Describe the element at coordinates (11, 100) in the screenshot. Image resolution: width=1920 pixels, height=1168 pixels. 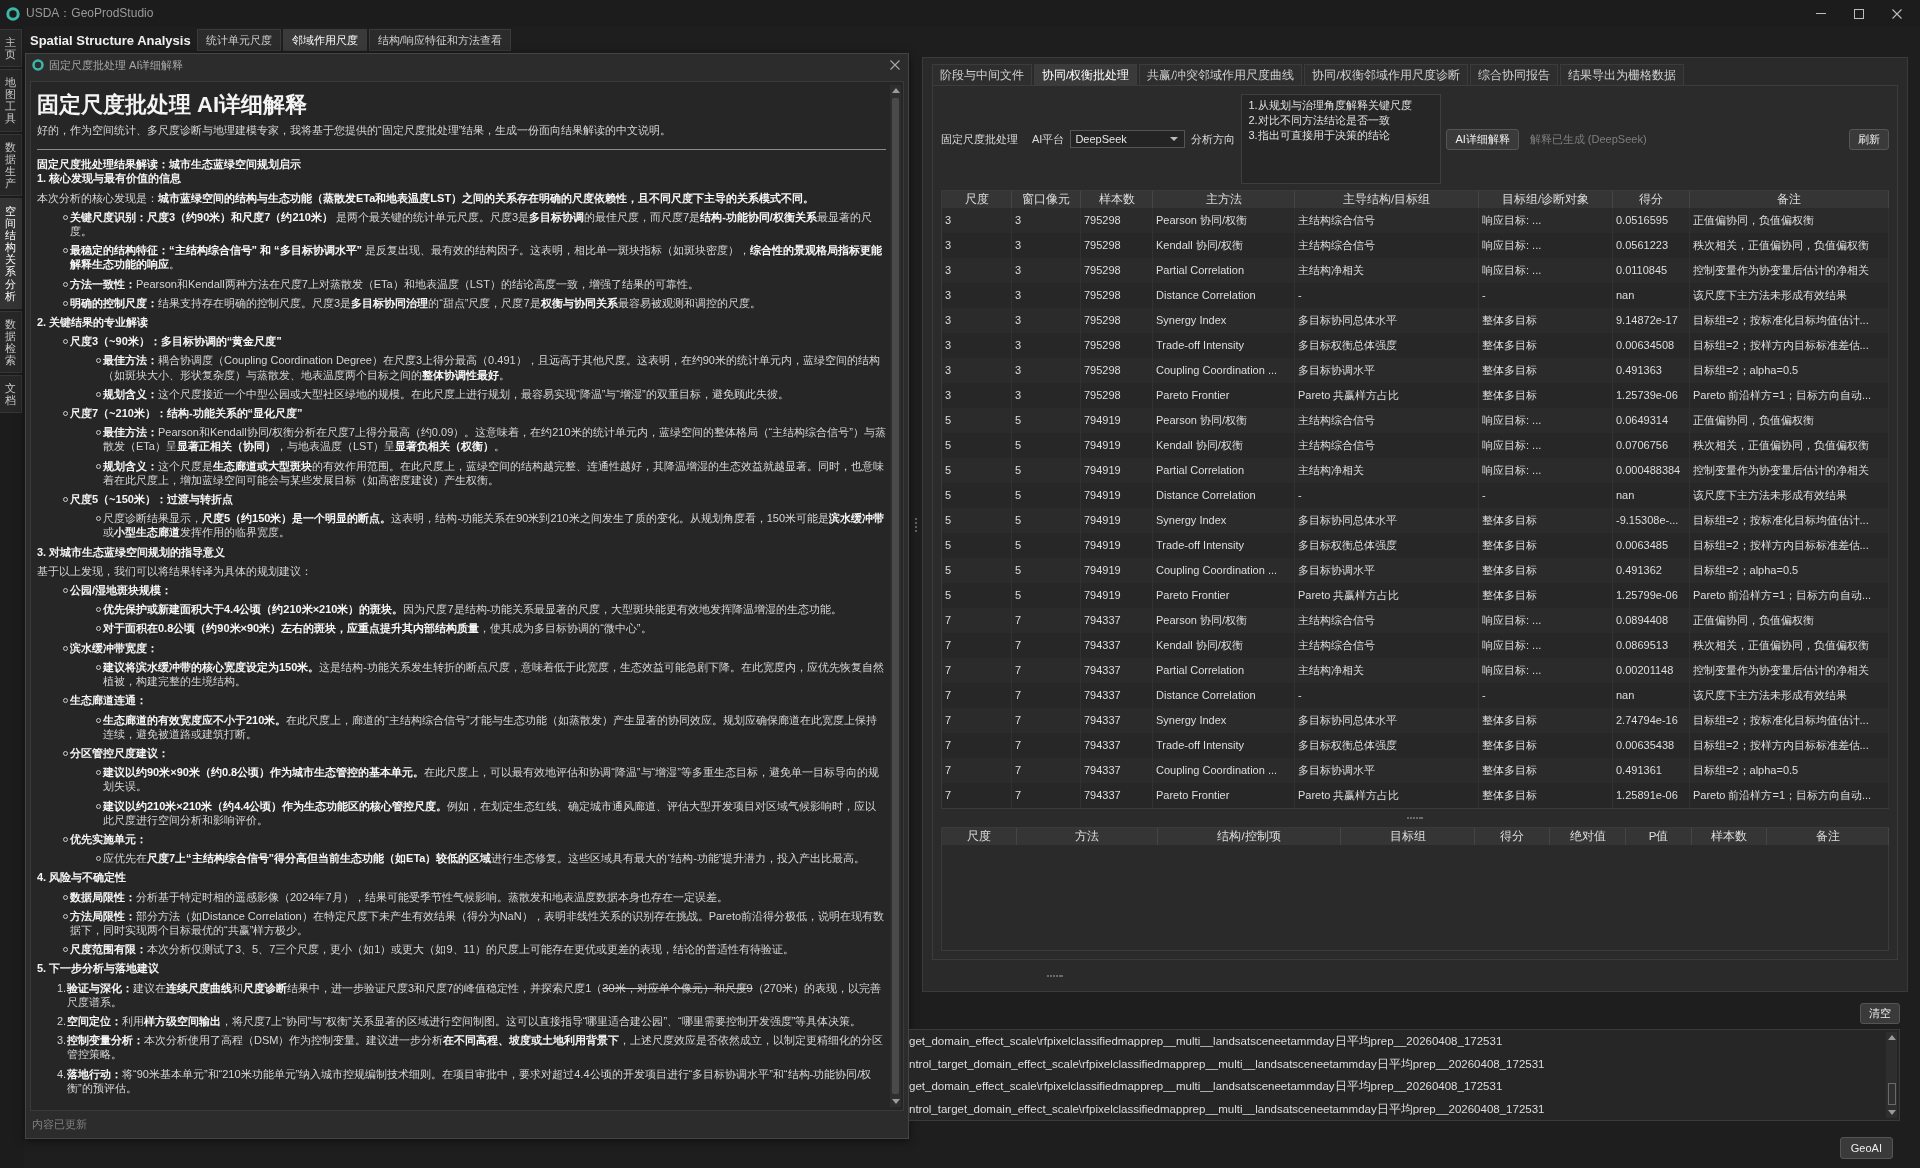
I see `side-tab: 地图工具` at that location.